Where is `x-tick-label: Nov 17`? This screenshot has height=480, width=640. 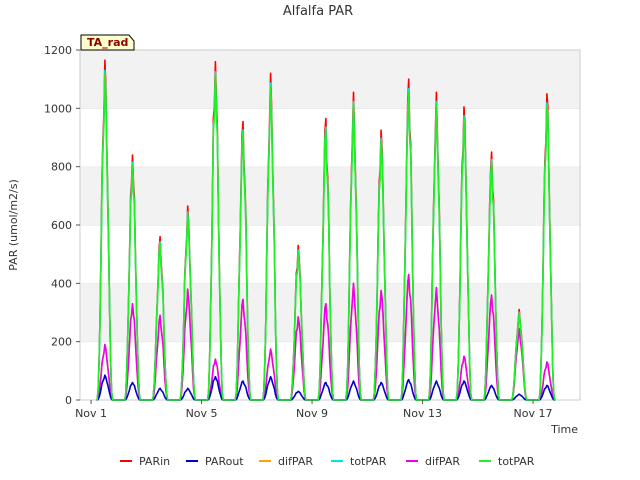 x-tick-label: Nov 17 is located at coordinates (533, 413).